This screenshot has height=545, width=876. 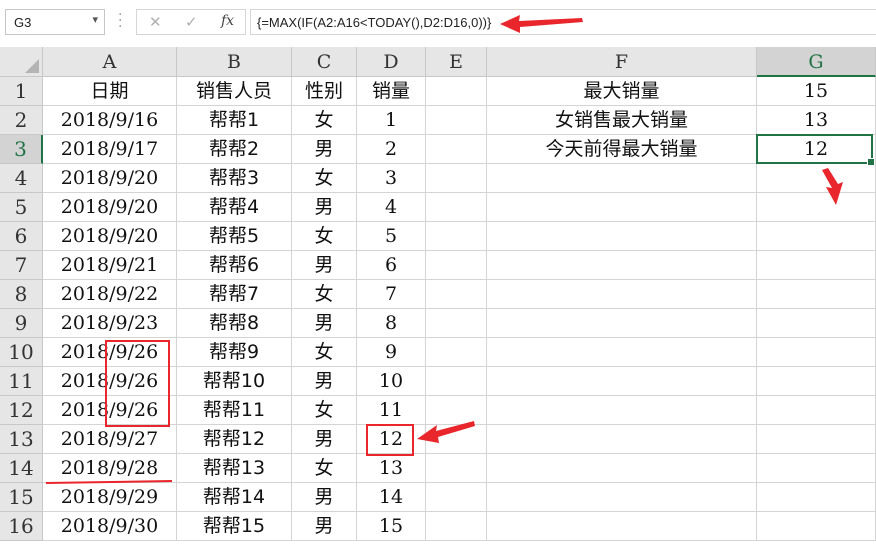 I want to click on cell-d15: 14, so click(x=391, y=497).